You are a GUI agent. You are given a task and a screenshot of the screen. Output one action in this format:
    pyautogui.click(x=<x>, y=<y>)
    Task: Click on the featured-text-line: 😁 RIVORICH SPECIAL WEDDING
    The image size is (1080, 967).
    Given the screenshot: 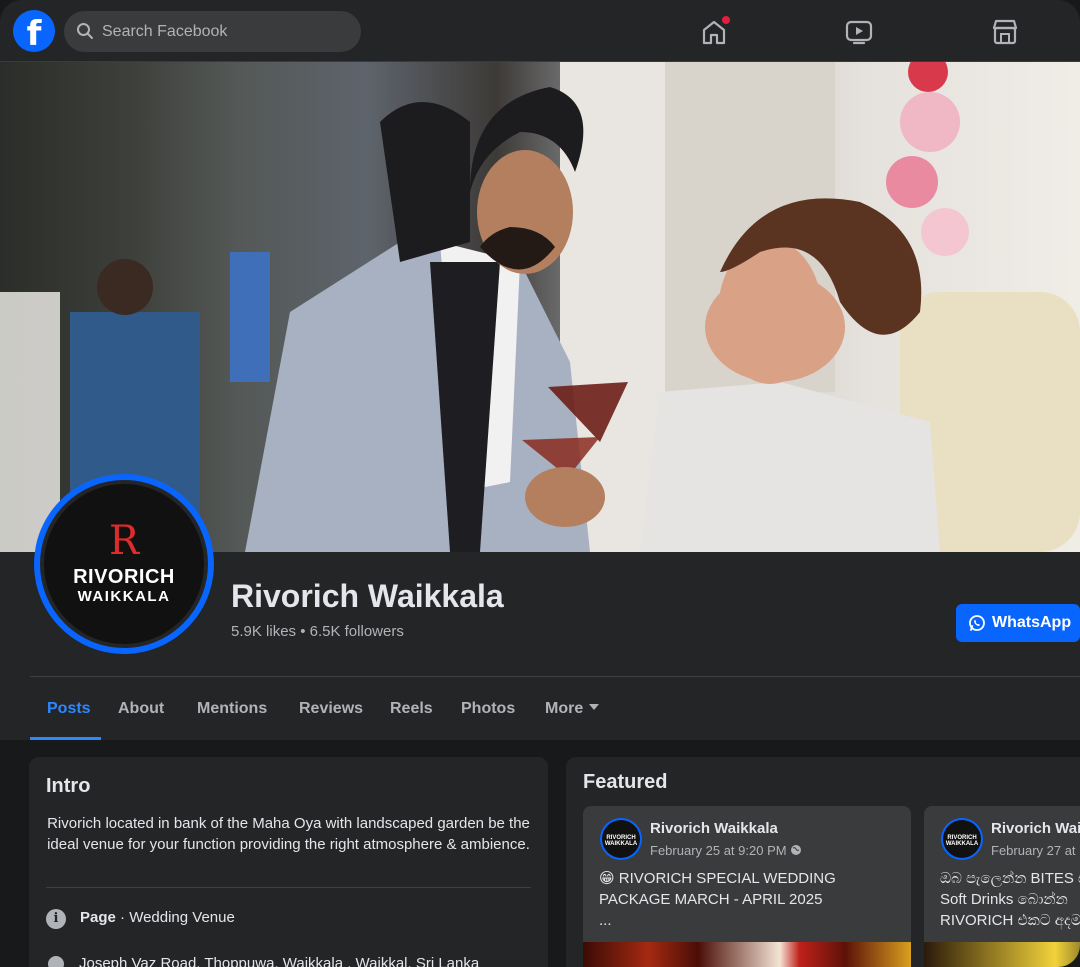 What is the action you would take?
    pyautogui.click(x=717, y=878)
    